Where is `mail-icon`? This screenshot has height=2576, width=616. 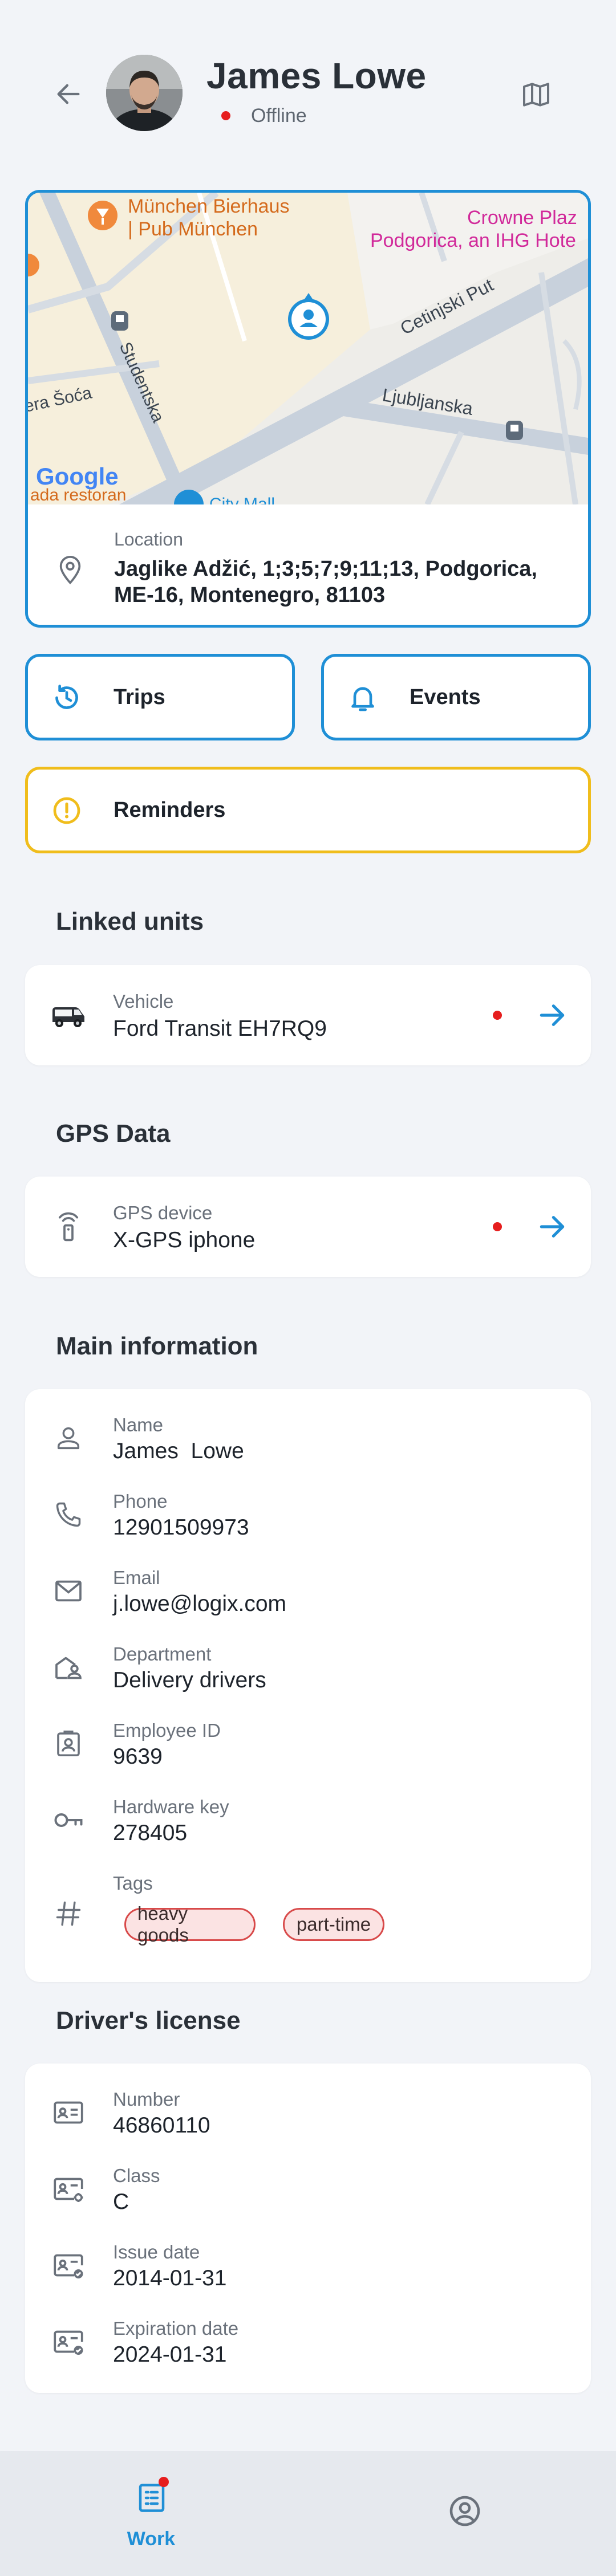
mail-icon is located at coordinates (69, 1591).